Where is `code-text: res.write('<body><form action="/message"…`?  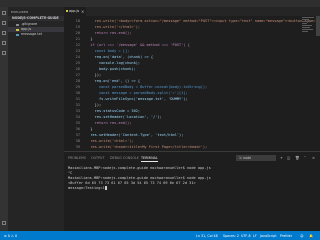 code-text: res.write('<body><form action="/message"… is located at coordinates (203, 20).